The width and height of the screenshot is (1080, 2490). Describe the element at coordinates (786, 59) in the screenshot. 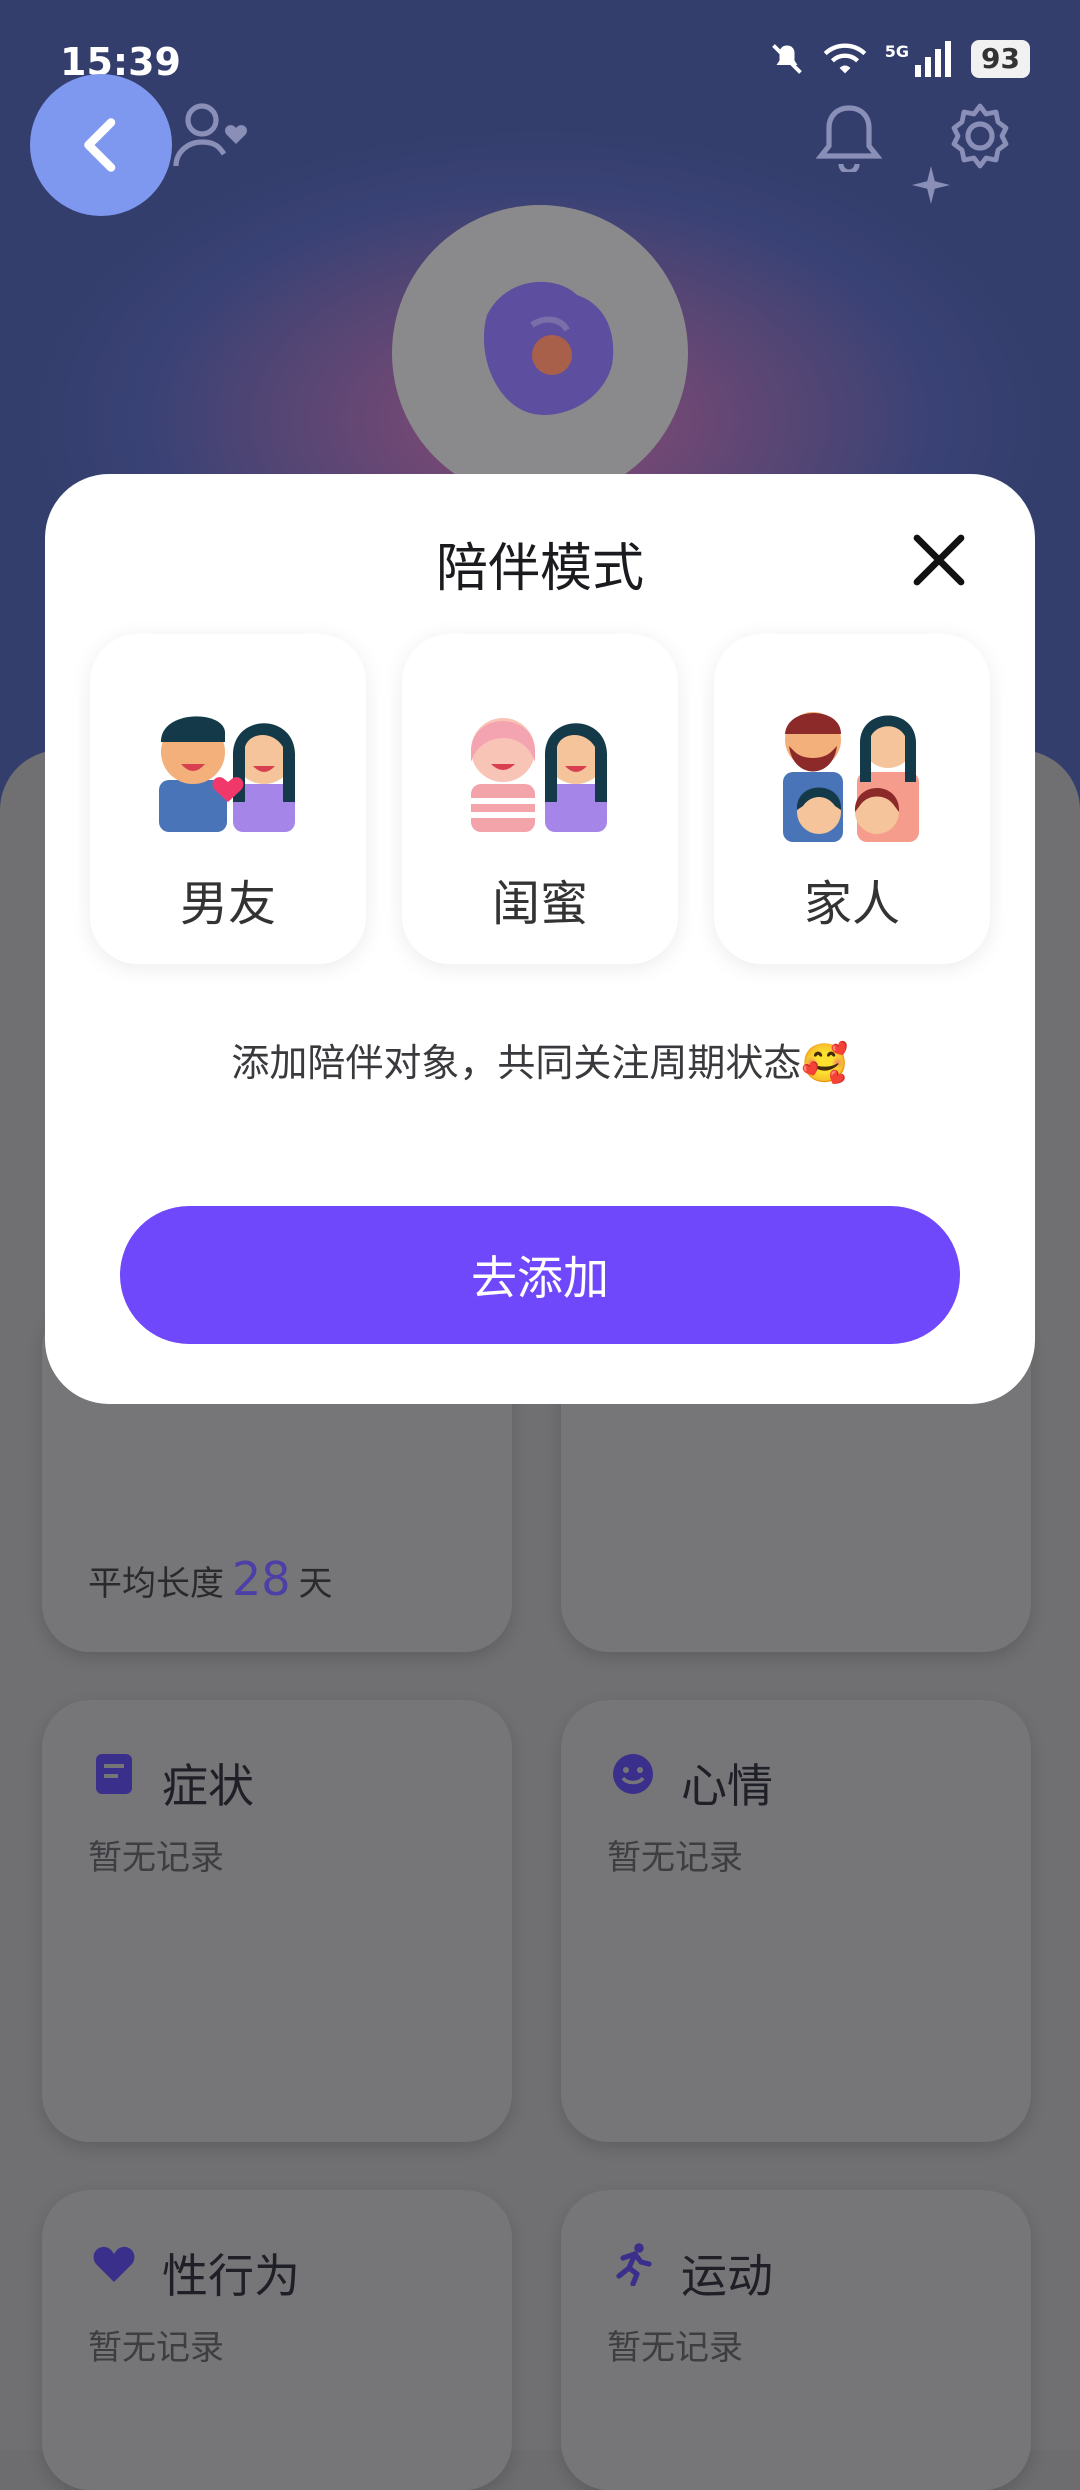

I see `mute-icon` at that location.